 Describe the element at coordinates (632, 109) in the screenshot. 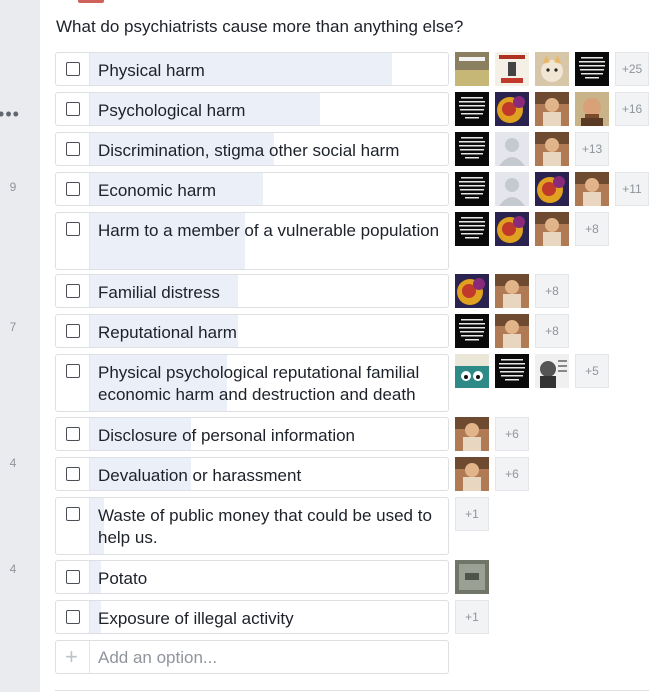

I see `more-voters-count: +16` at that location.